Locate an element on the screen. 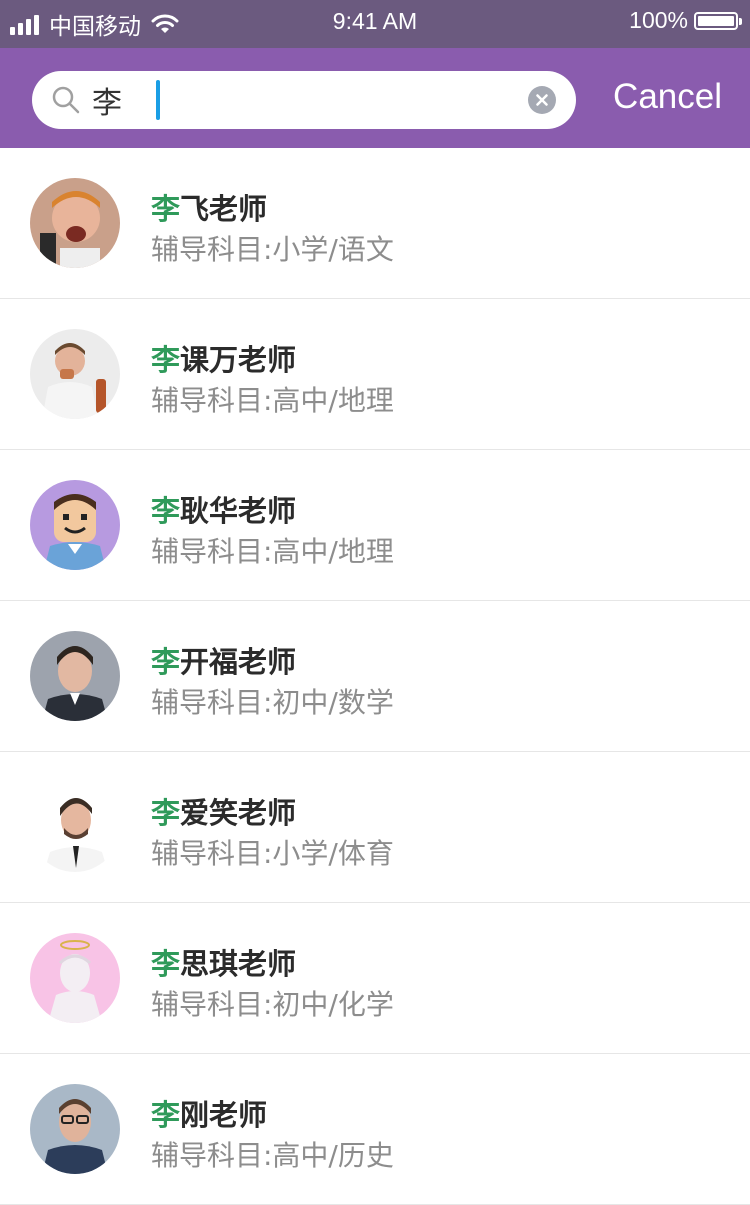 This screenshot has width=750, height=1205. search-input is located at coordinates (282, 100).